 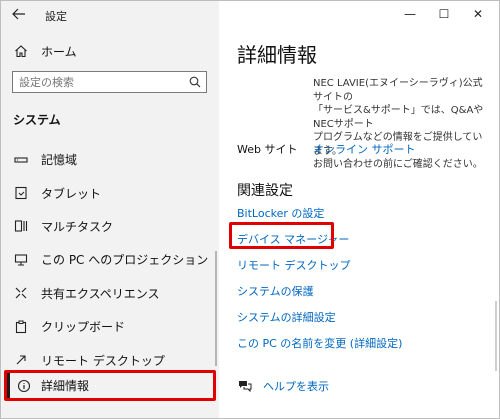 What do you see at coordinates (195, 82) in the screenshot?
I see `search-icon` at bounding box center [195, 82].